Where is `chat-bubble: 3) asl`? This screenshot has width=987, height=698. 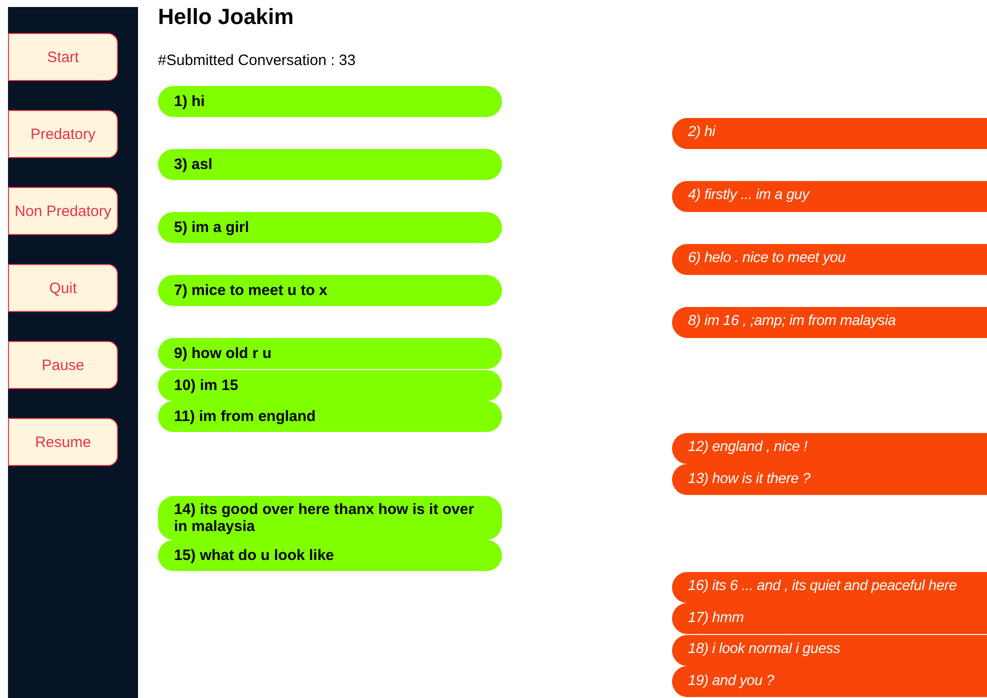
chat-bubble: 3) asl is located at coordinates (330, 164).